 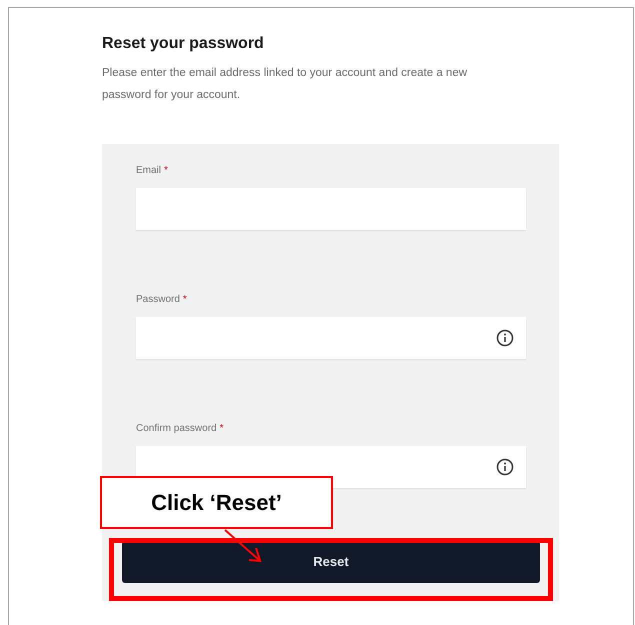 I want to click on field-label: Confirm password, so click(x=176, y=429).